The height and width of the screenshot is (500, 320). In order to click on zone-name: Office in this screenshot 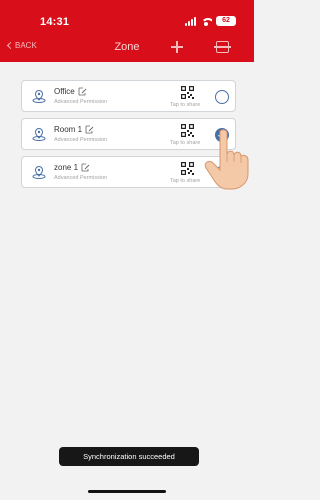, I will do `click(64, 91)`.